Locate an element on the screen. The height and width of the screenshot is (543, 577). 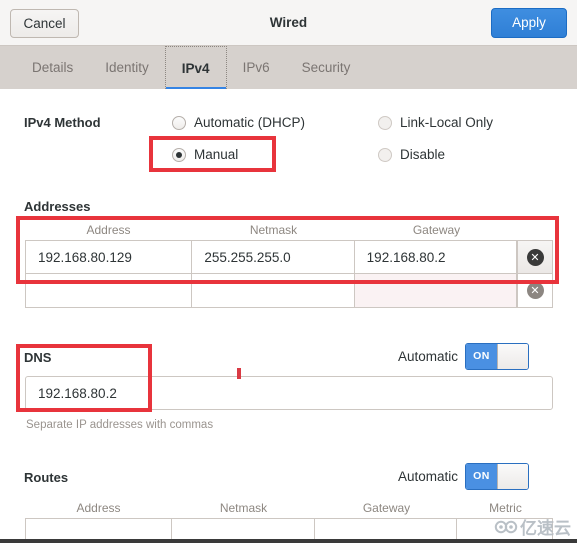
watermark: 亿速云 is located at coordinates (532, 526).